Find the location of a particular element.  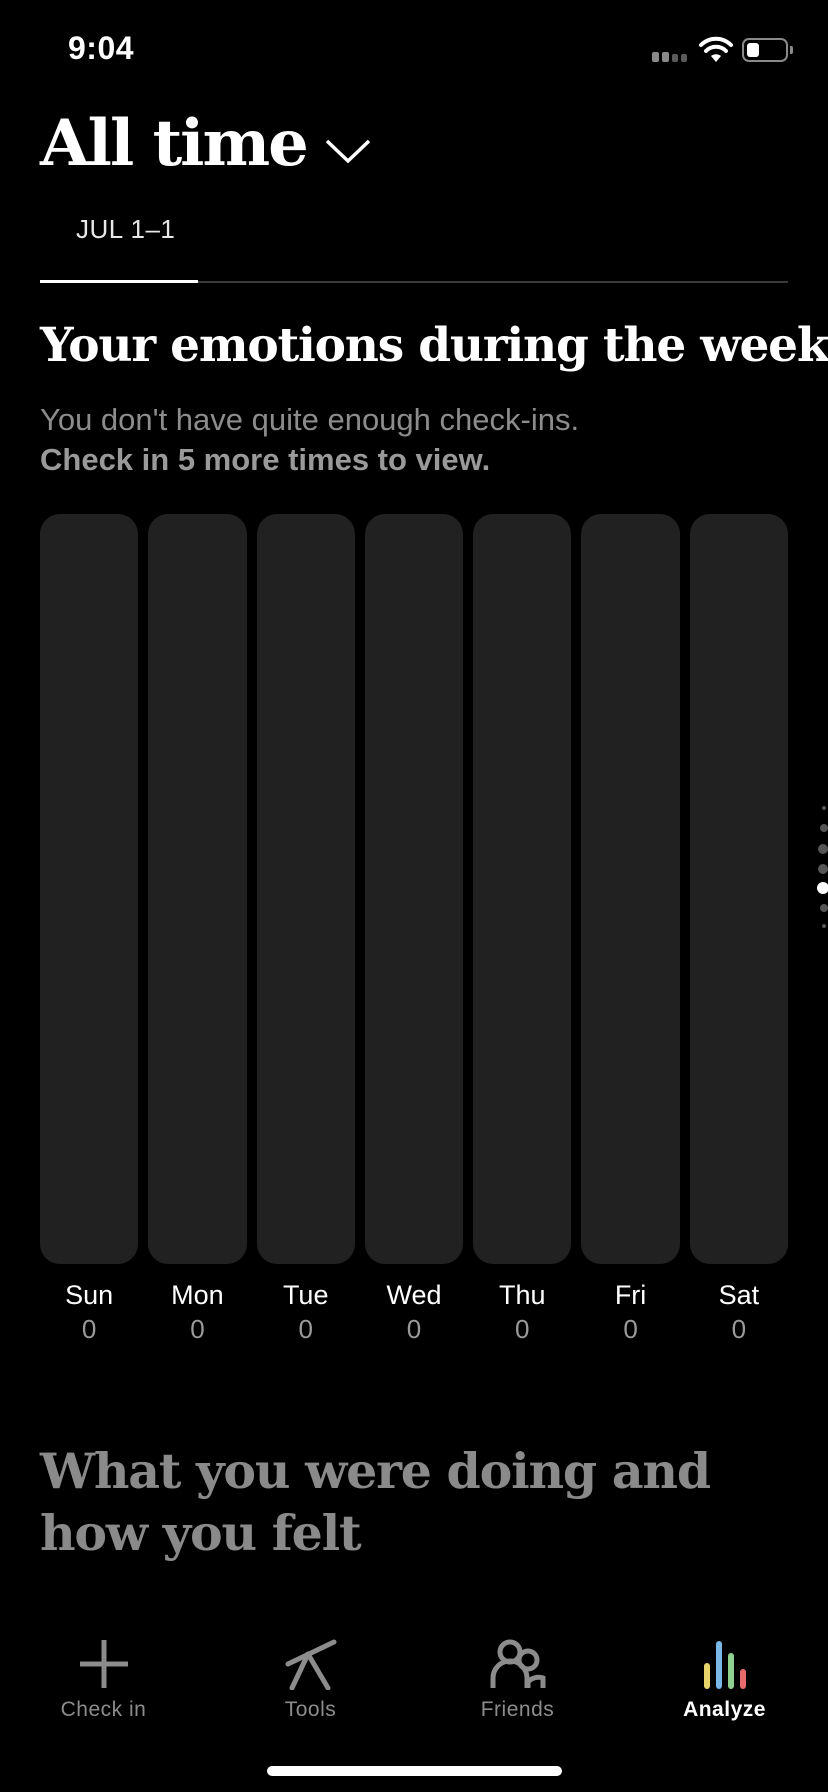

plus-icon is located at coordinates (103, 1664).